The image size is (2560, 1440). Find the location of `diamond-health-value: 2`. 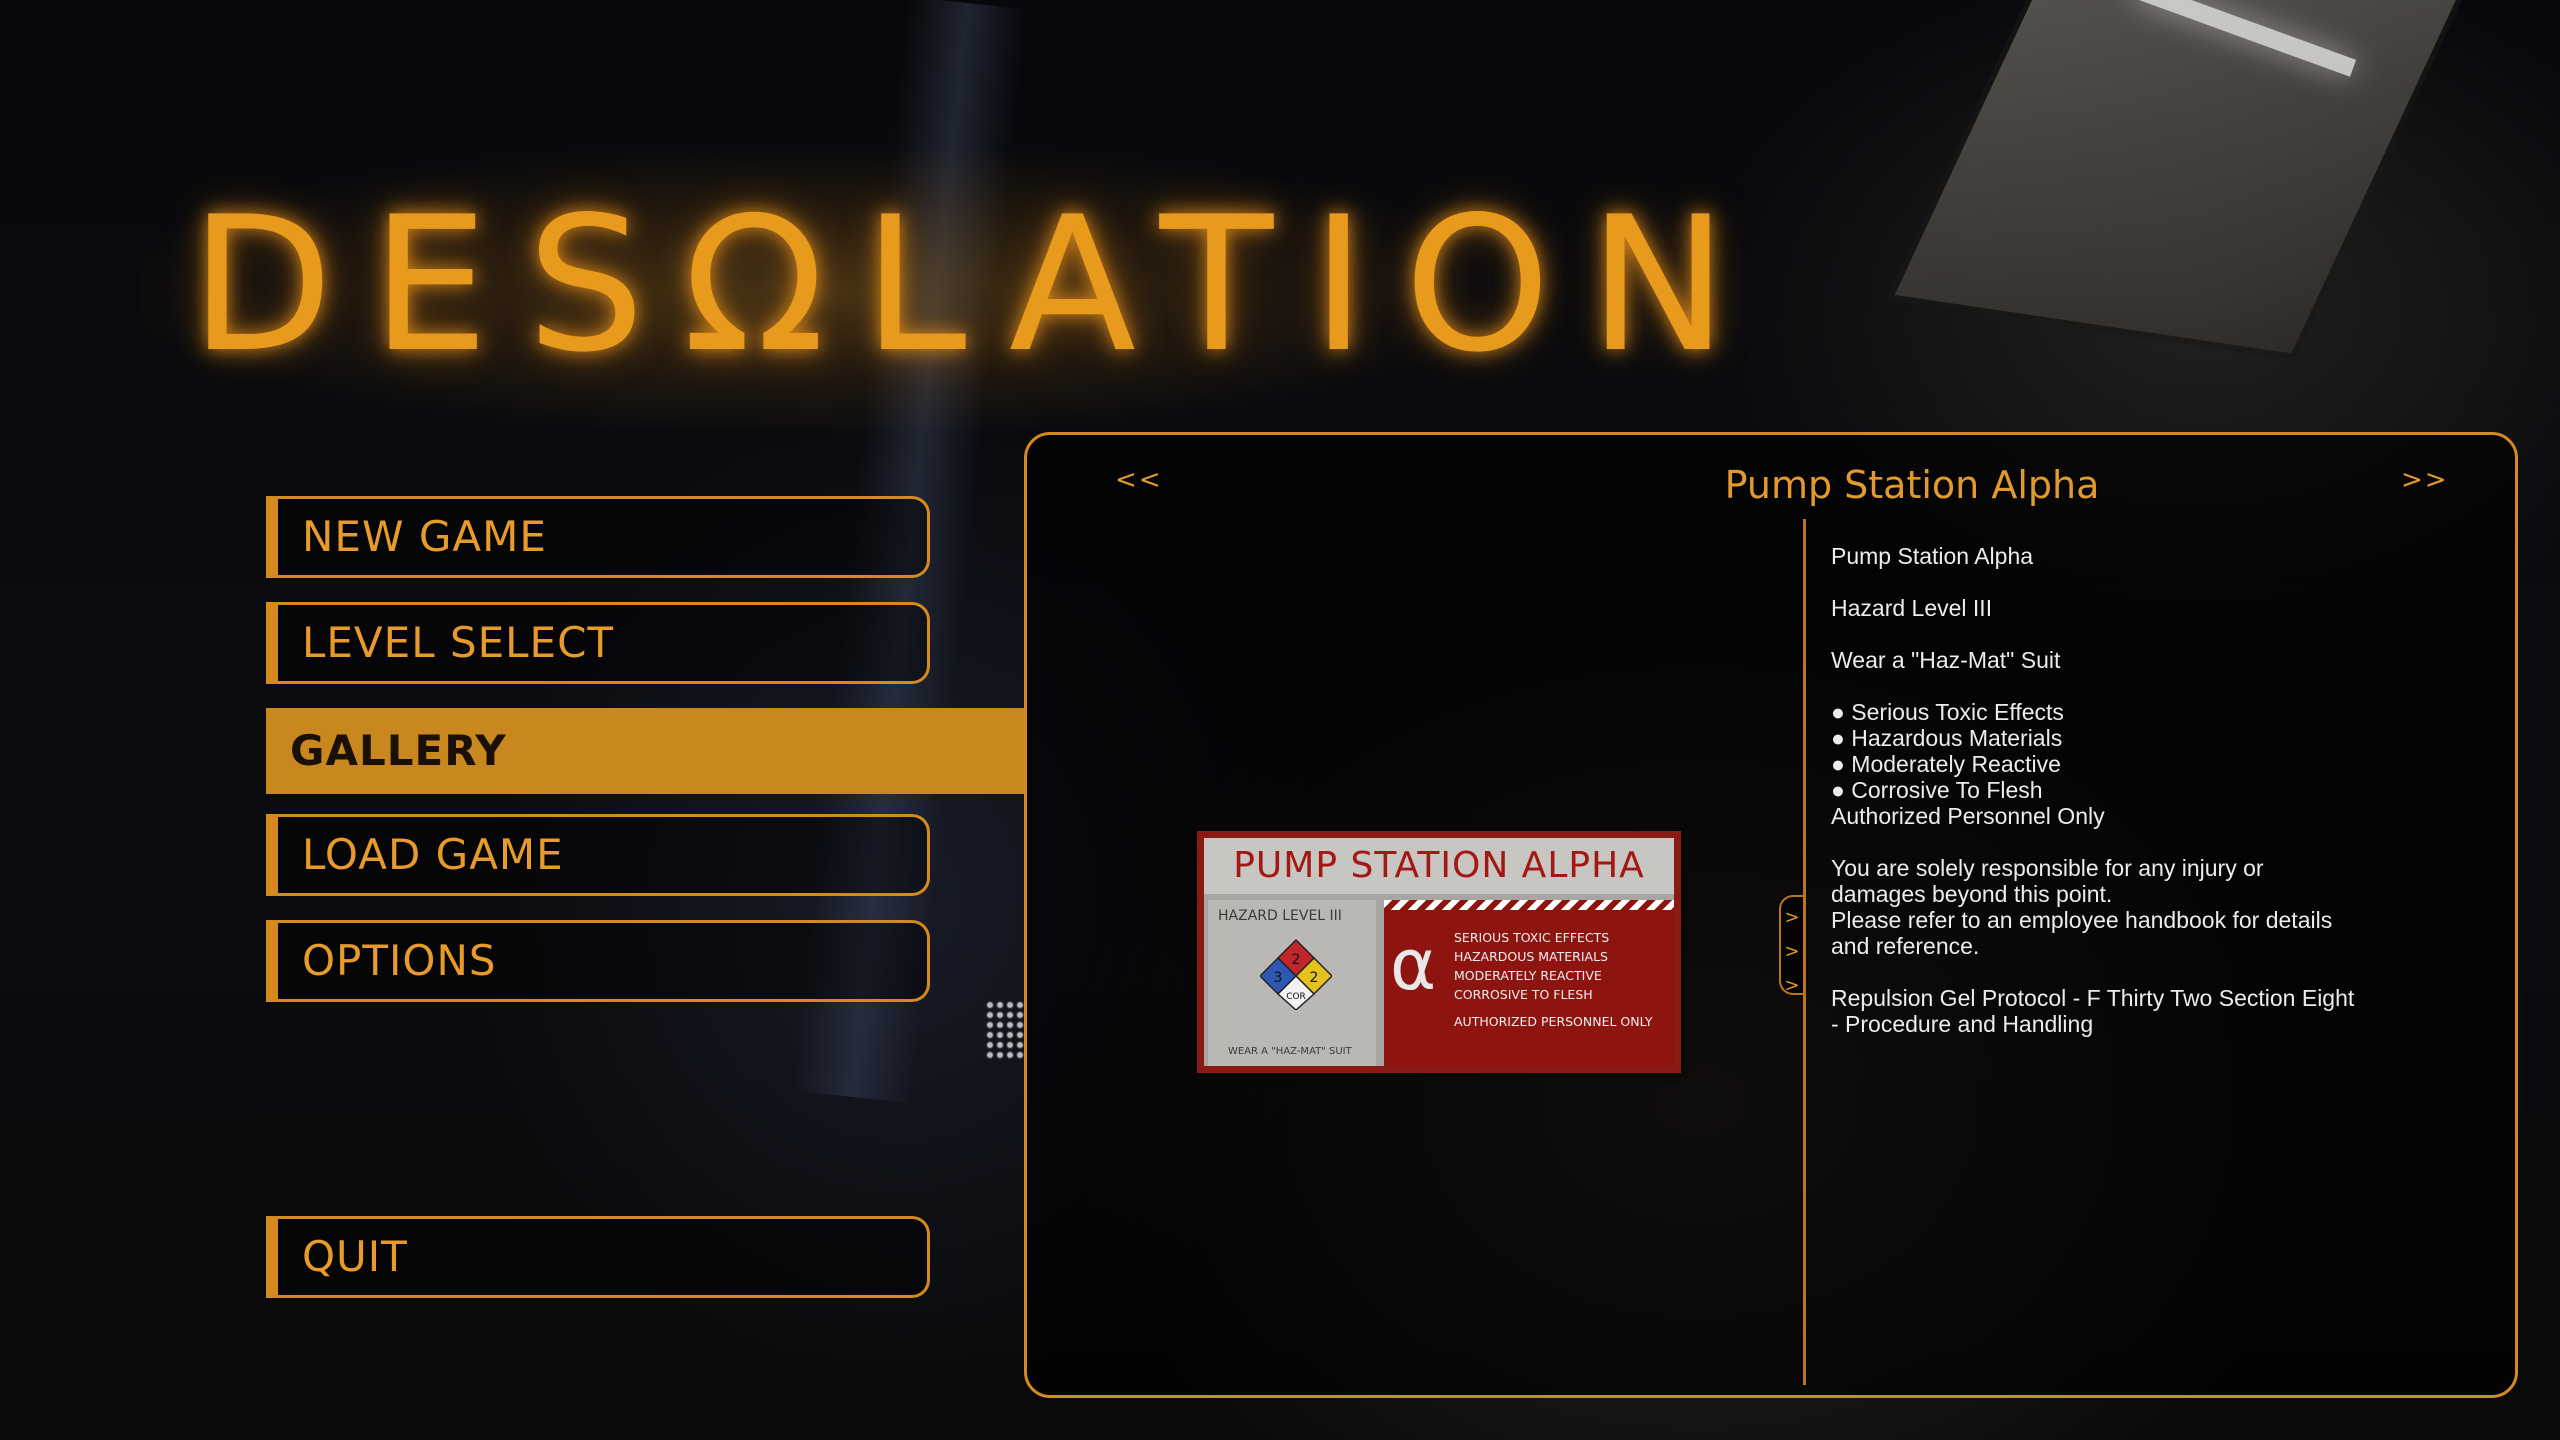

diamond-health-value: 2 is located at coordinates (1296, 960).